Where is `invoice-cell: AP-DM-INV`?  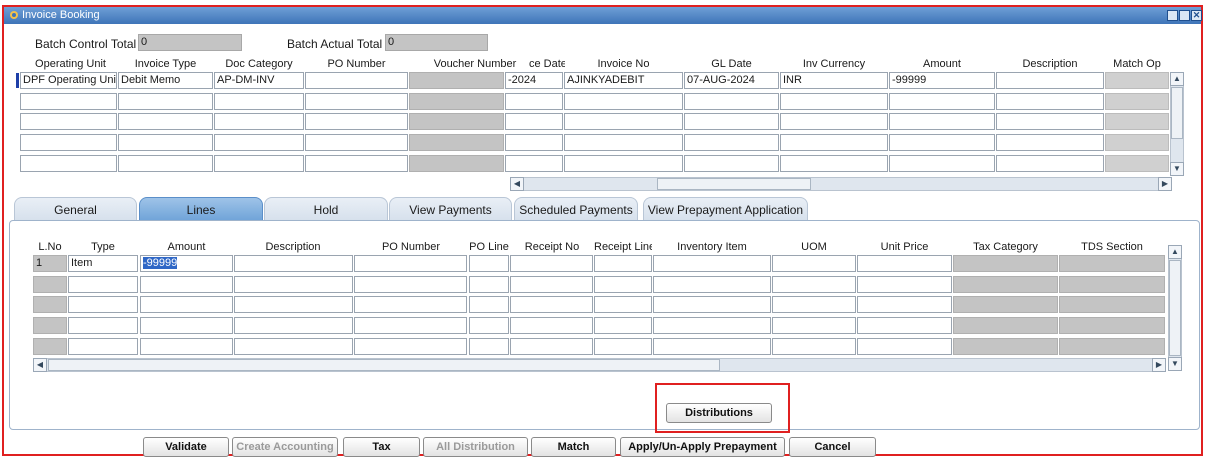 invoice-cell: AP-DM-INV is located at coordinates (259, 80).